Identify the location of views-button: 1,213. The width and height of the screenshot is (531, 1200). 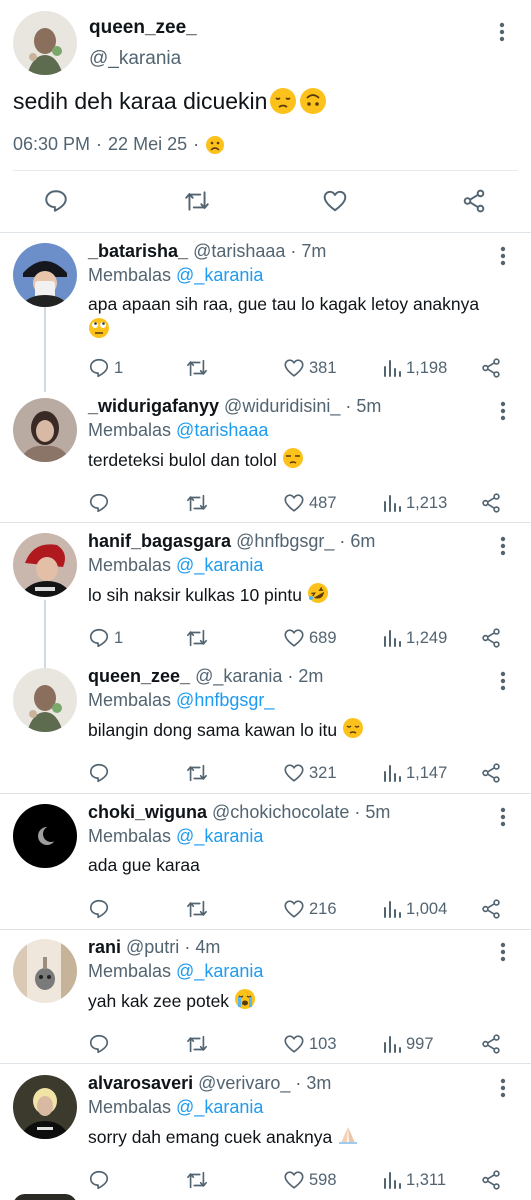
(414, 503).